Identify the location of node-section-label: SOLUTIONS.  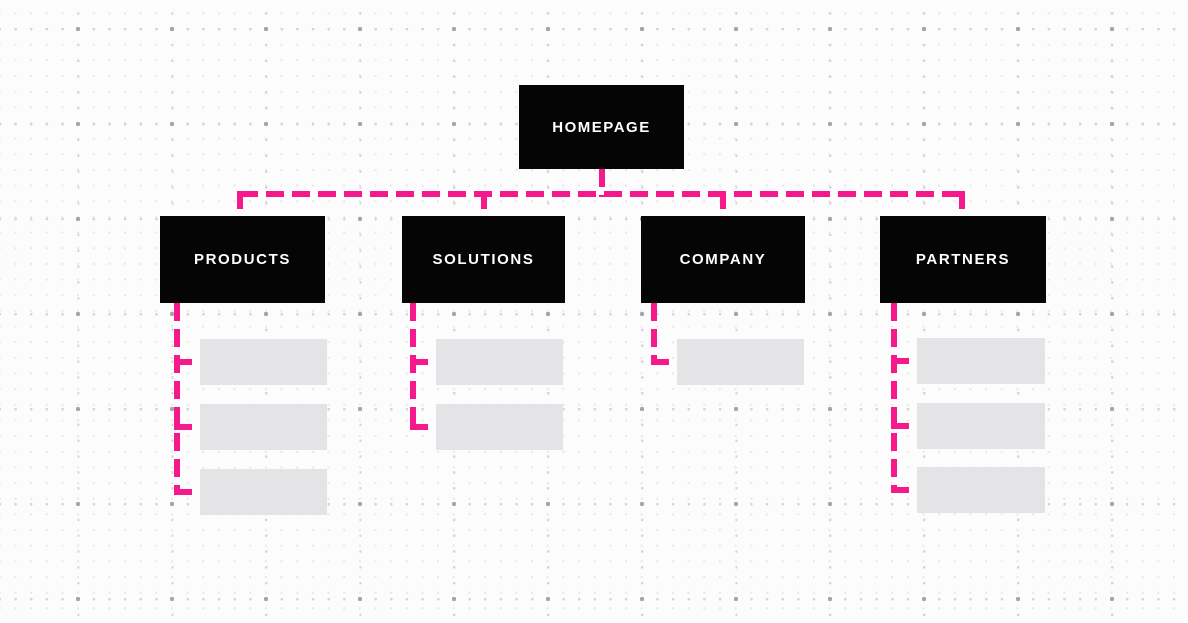
(483, 259).